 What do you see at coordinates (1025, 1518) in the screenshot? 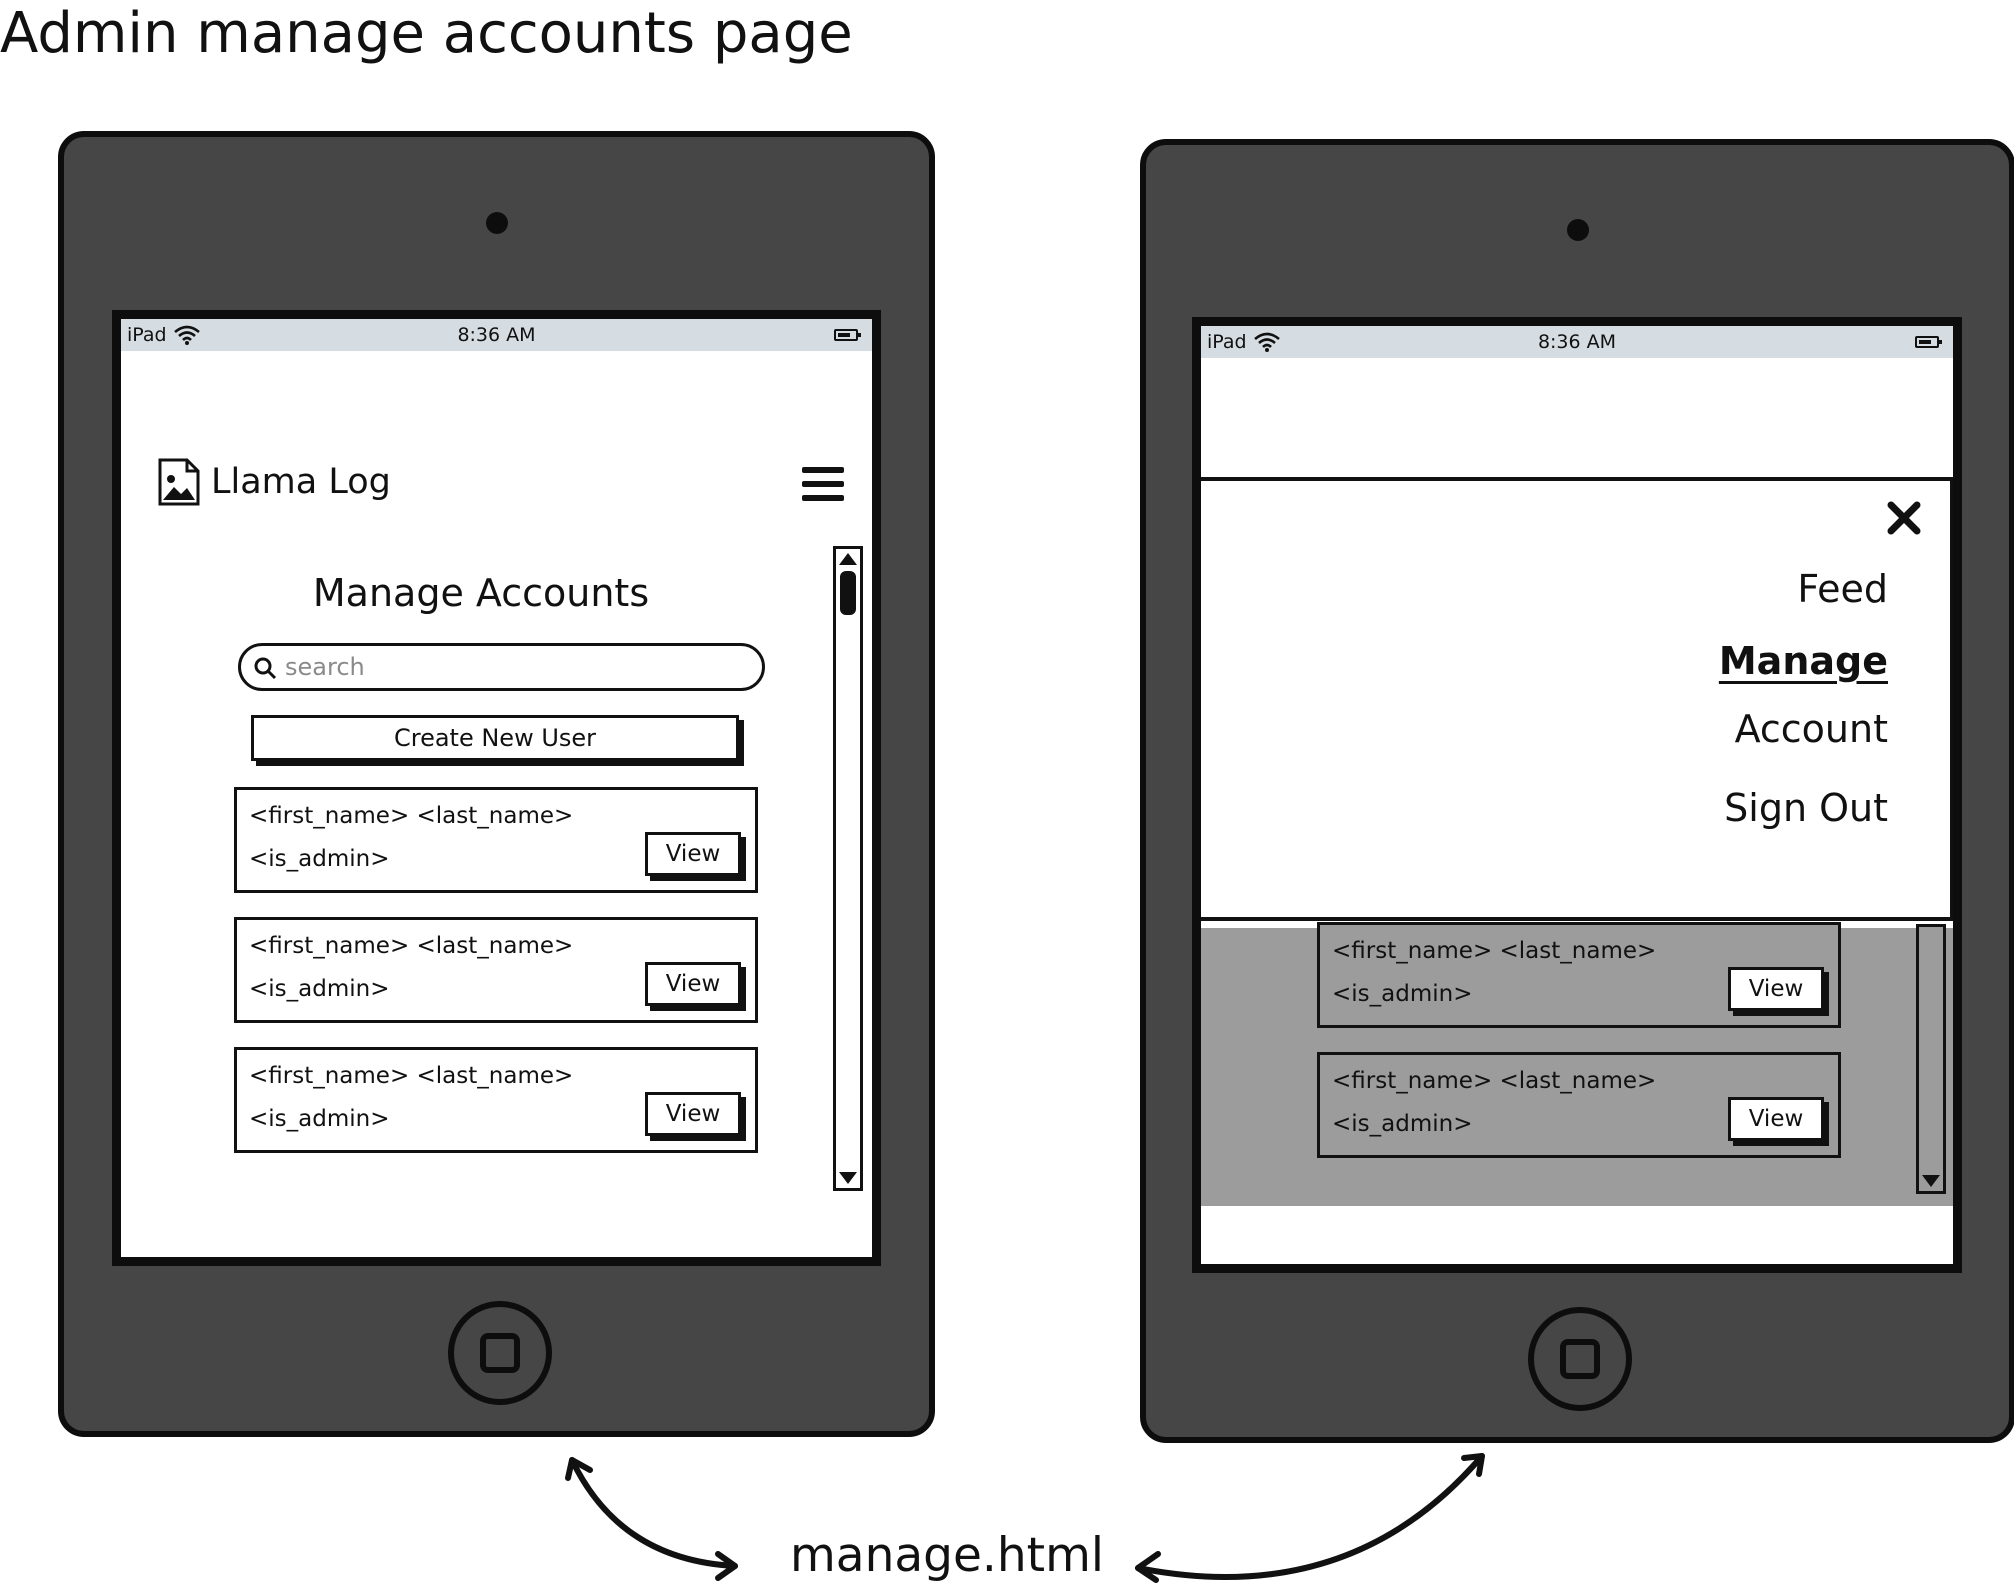
I see `connector-arrows` at bounding box center [1025, 1518].